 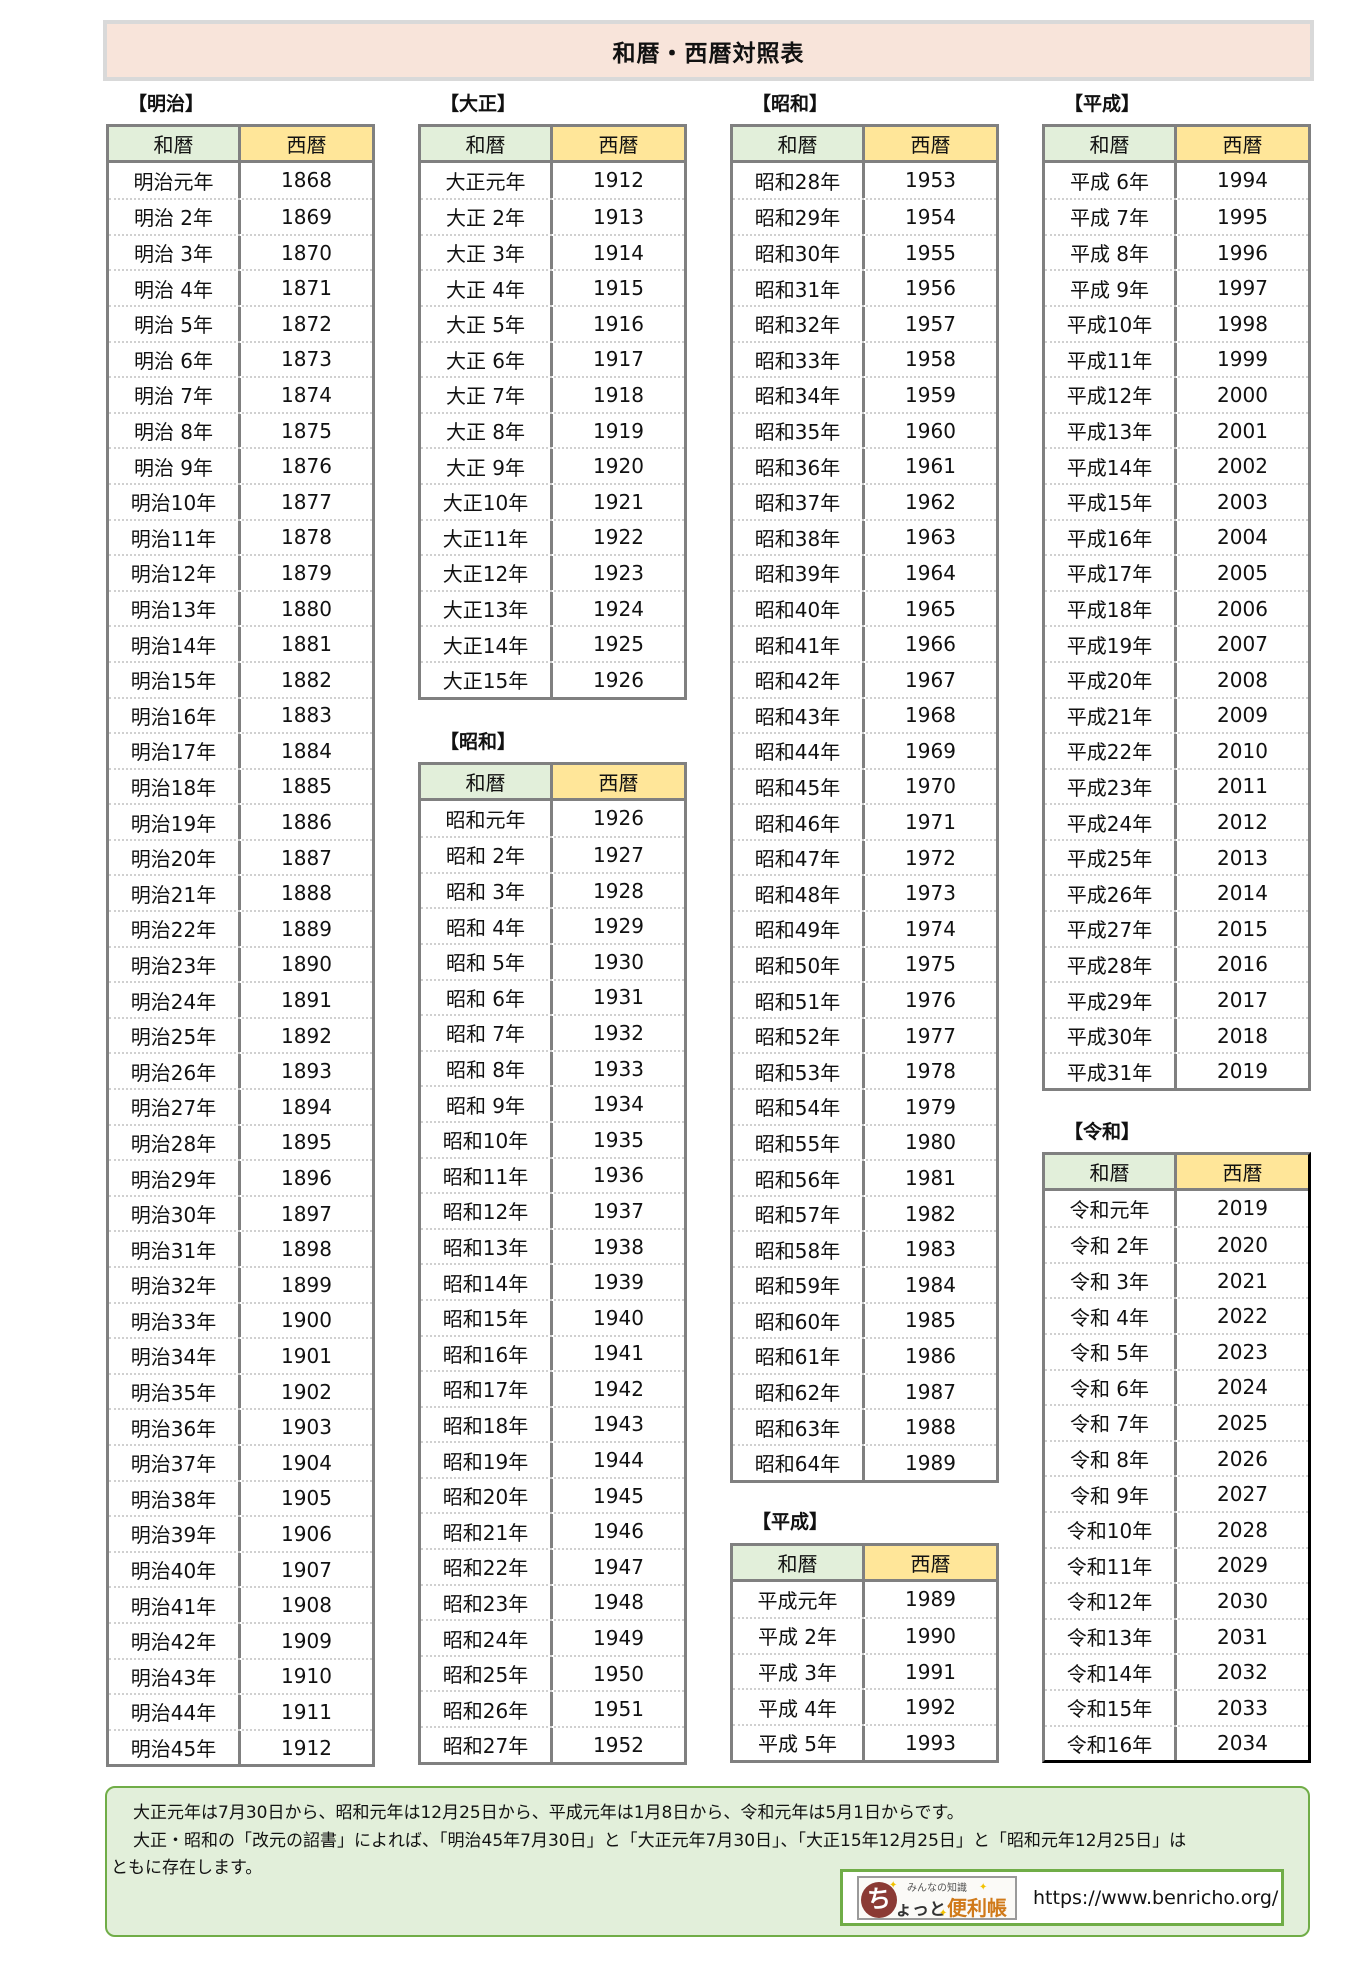 What do you see at coordinates (487, 359) in the screenshot?
I see `wareki-cell: 大正 6年` at bounding box center [487, 359].